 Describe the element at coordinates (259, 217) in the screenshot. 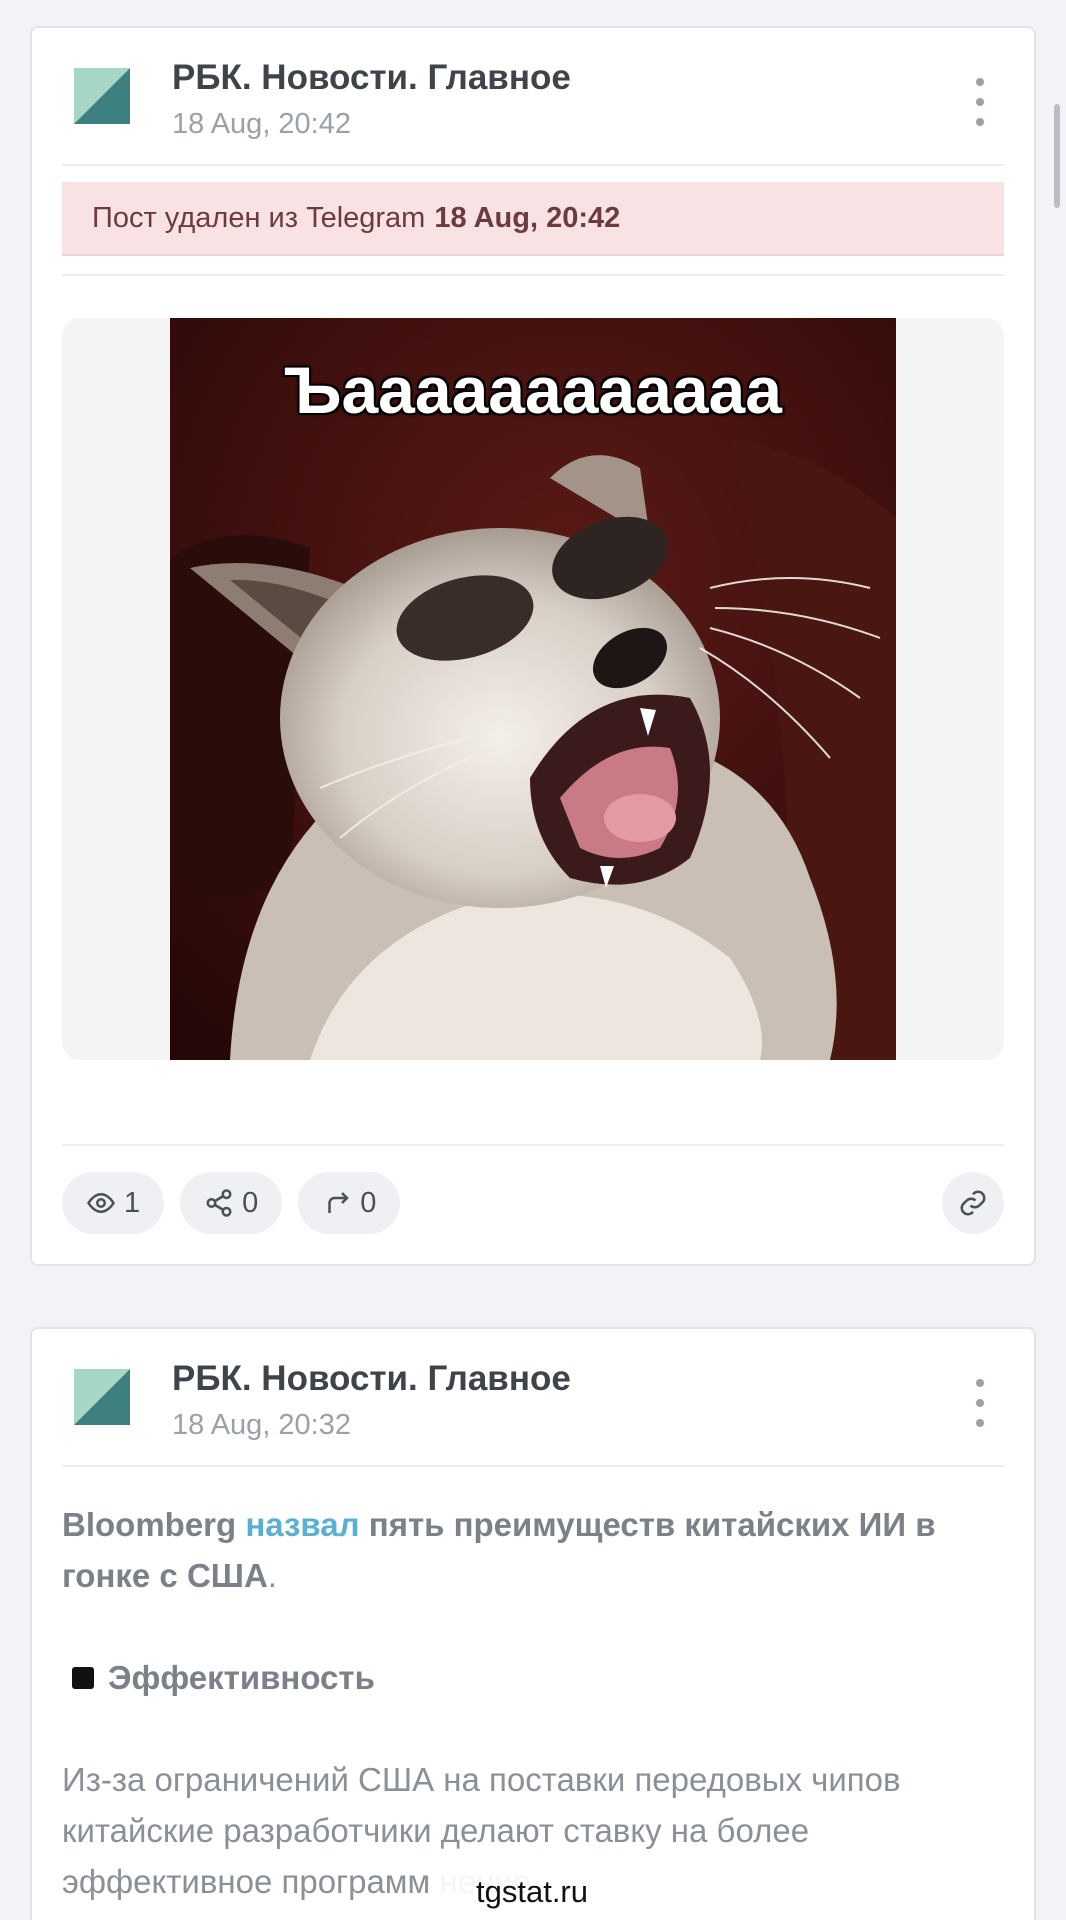

I see `deleted-notice-text: Пост удален из Telegram` at that location.